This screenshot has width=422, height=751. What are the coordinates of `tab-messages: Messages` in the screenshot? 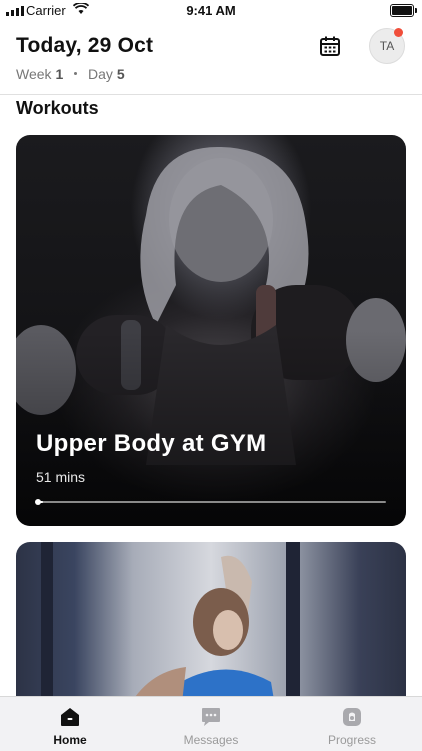 It's located at (211, 724).